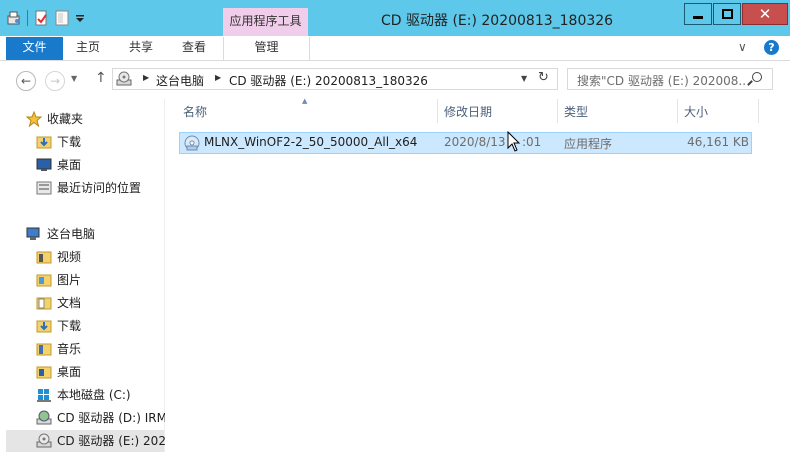  What do you see at coordinates (74, 78) in the screenshot?
I see `recent-locations-dropdown-icon: ▼` at bounding box center [74, 78].